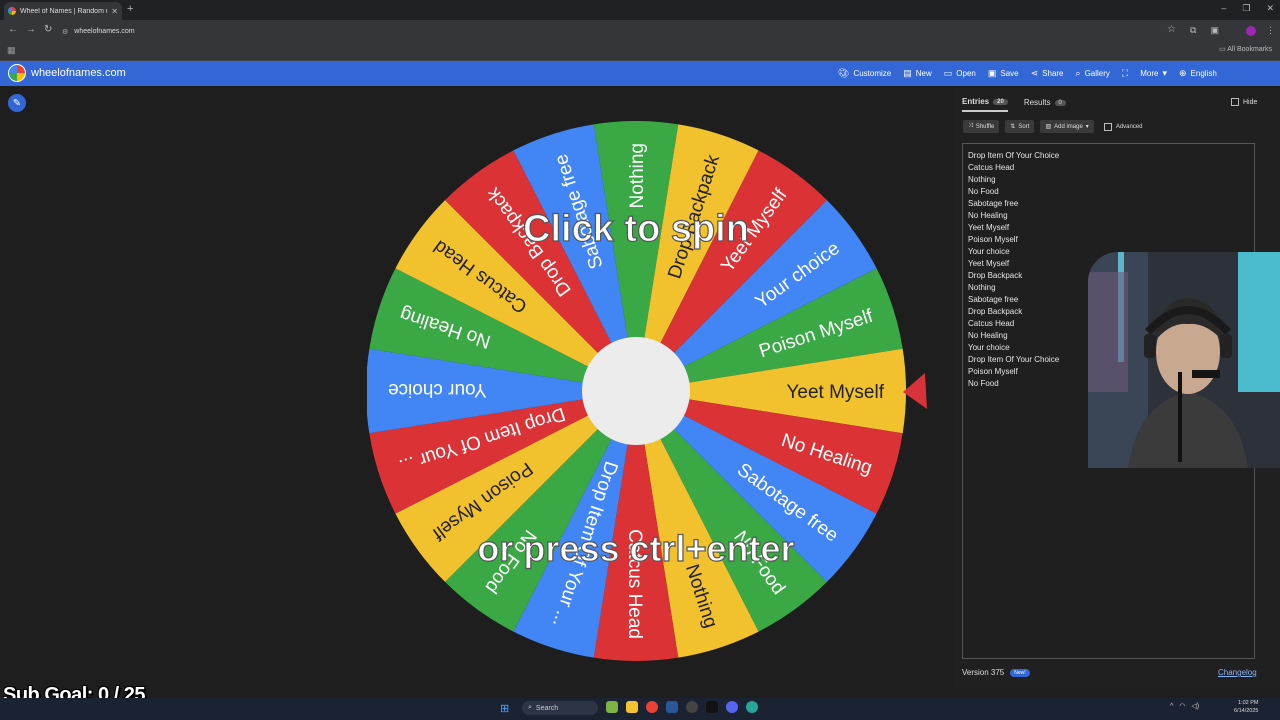 The height and width of the screenshot is (720, 1280). What do you see at coordinates (1249, 49) in the screenshot?
I see `all-bookmarks-label: All Bookmarks` at bounding box center [1249, 49].